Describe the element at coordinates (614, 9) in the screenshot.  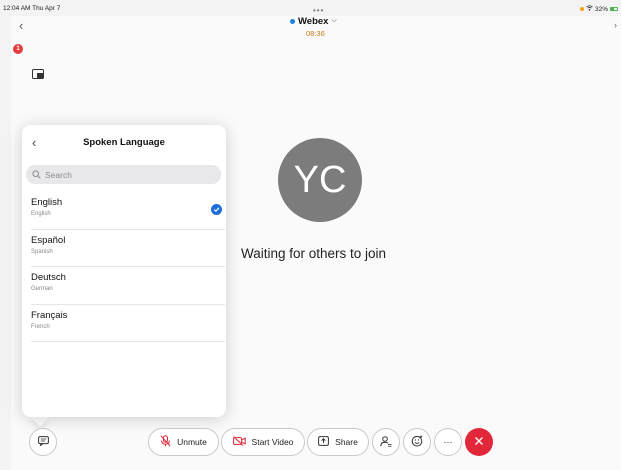
I see `battery-icon` at that location.